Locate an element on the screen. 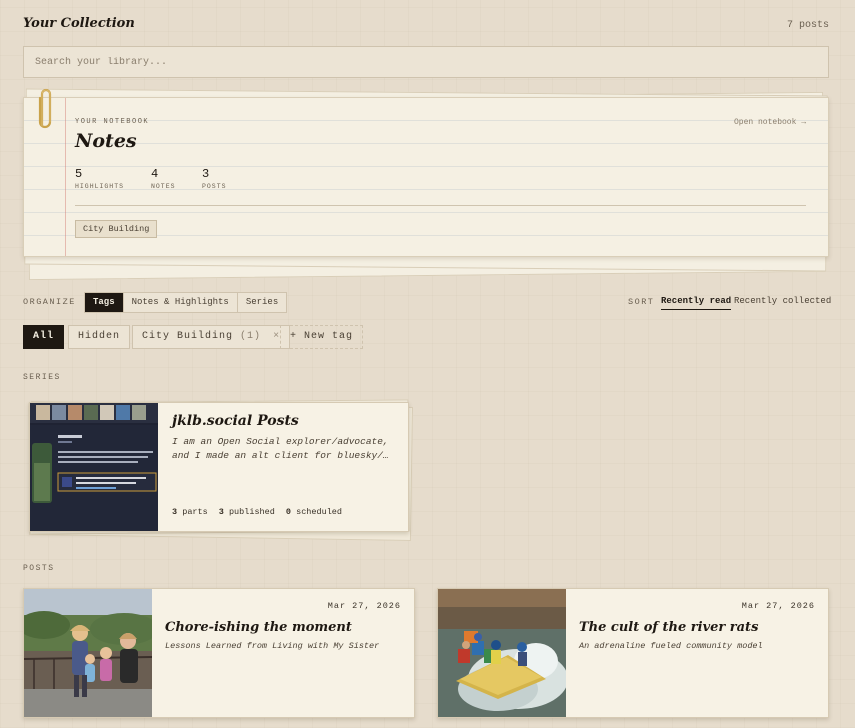  sort-recently-read: Recently read is located at coordinates (696, 303).